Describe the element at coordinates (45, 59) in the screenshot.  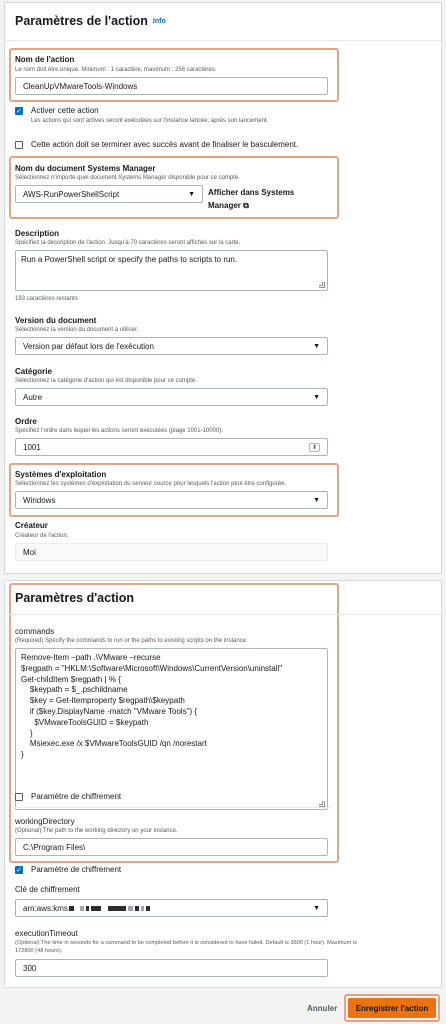
I see `action-name-label: Nom de l'action` at that location.